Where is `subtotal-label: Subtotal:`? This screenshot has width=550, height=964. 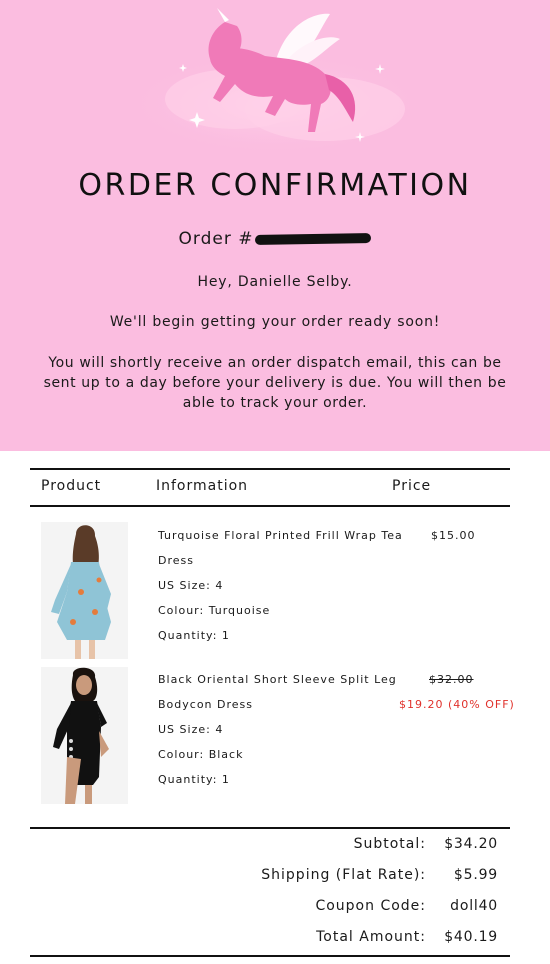 subtotal-label: Subtotal: is located at coordinates (389, 844).